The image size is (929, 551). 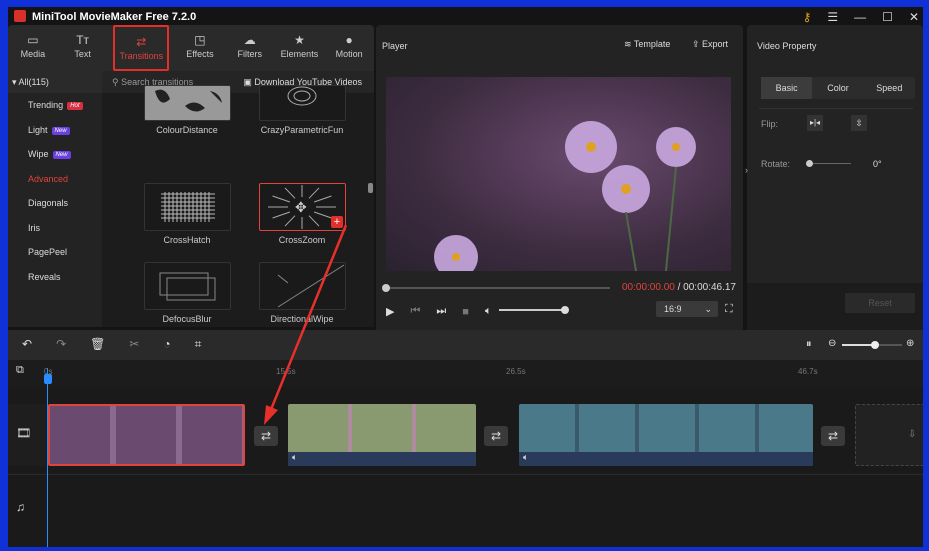 I want to click on category-iris: Iris, so click(x=55, y=228).